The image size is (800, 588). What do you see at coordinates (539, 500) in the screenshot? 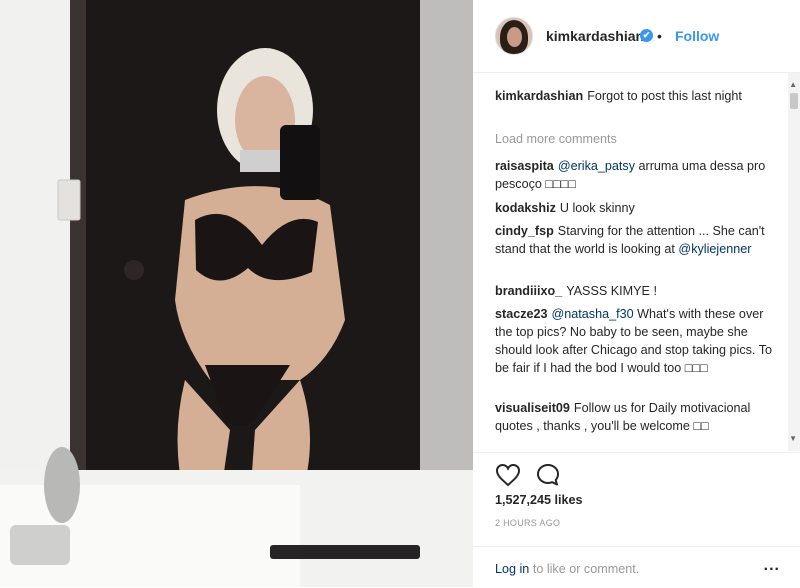
I see `likes-count: 1,527,245 likes` at bounding box center [539, 500].